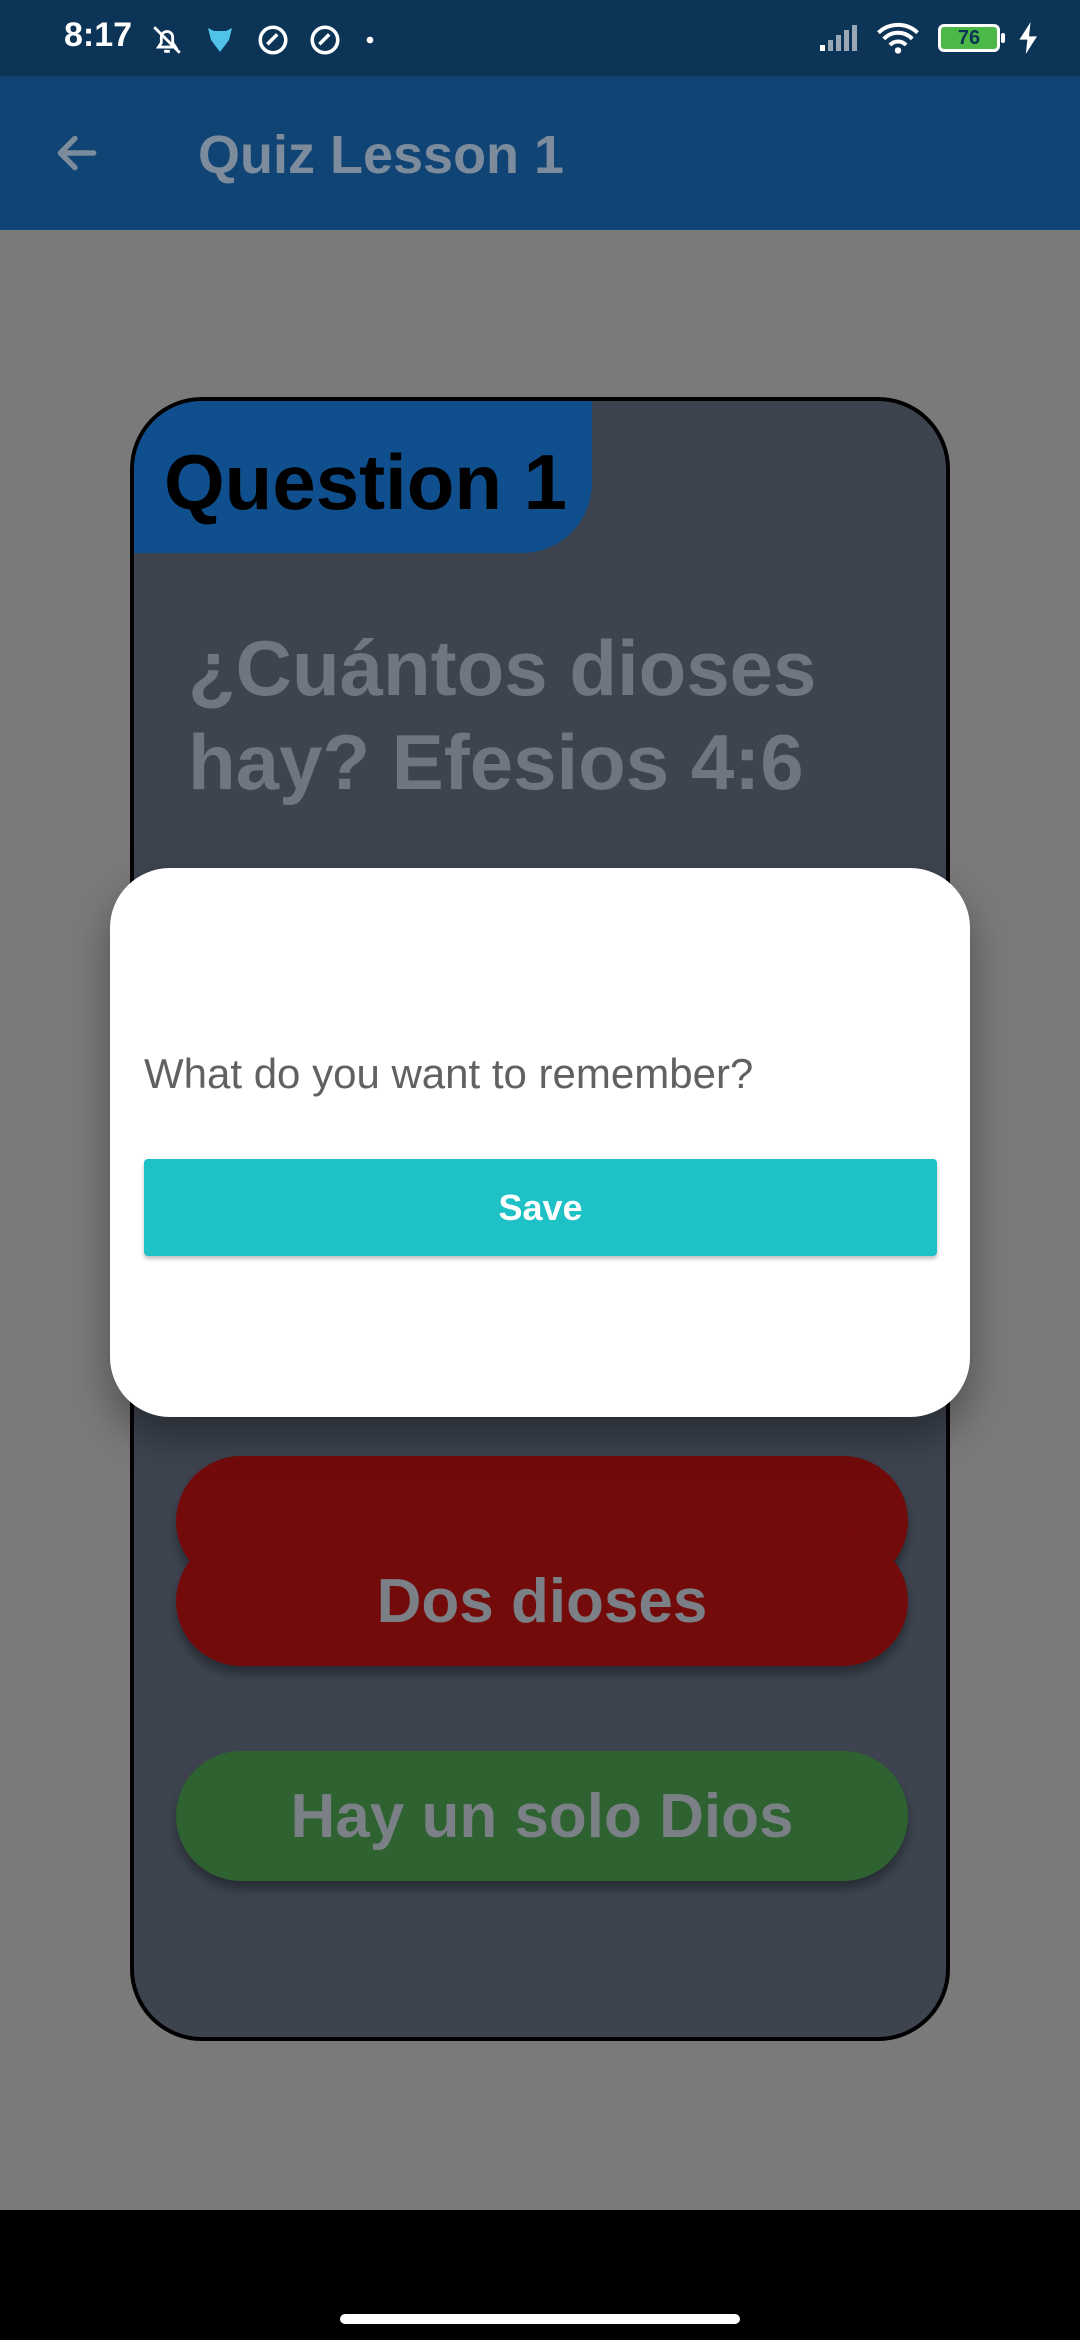  I want to click on question-text: ¿Cuántos dioses hay? Efesios 4:6, so click(502, 715).